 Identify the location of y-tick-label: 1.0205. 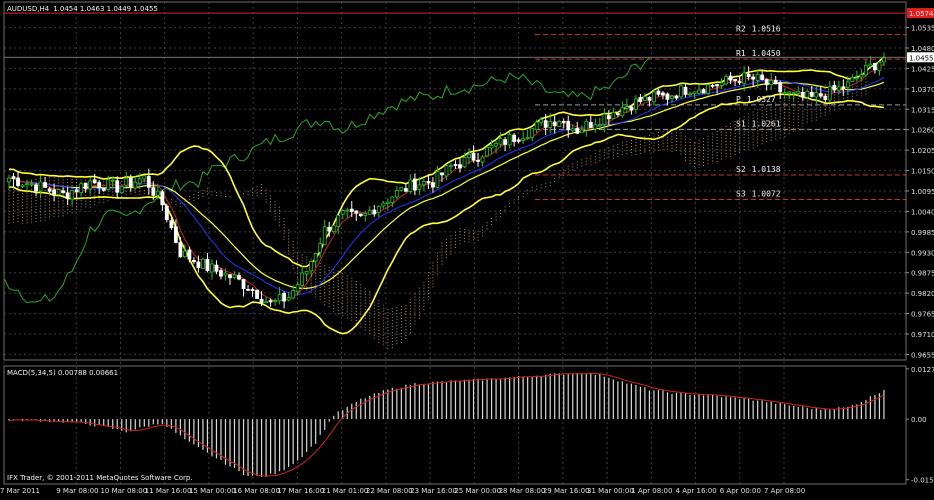
(922, 151).